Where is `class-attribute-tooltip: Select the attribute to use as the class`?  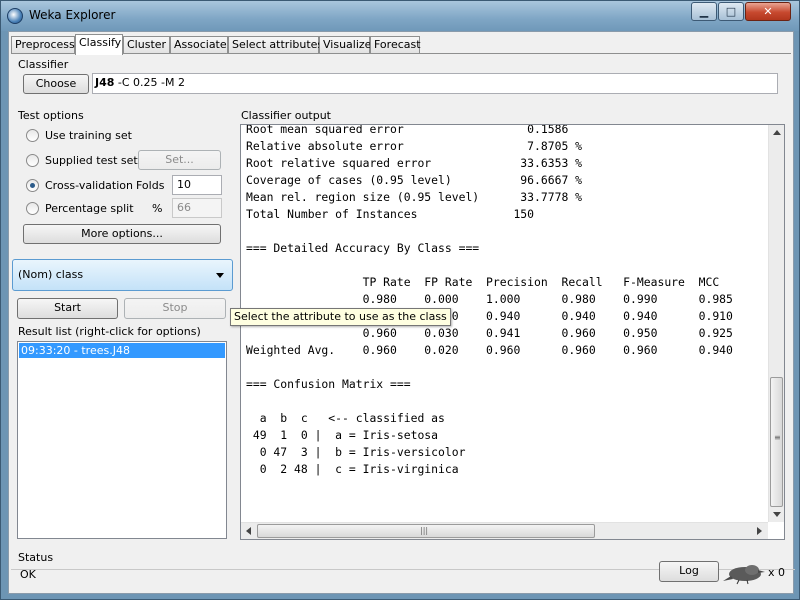
class-attribute-tooltip: Select the attribute to use as the class is located at coordinates (340, 317).